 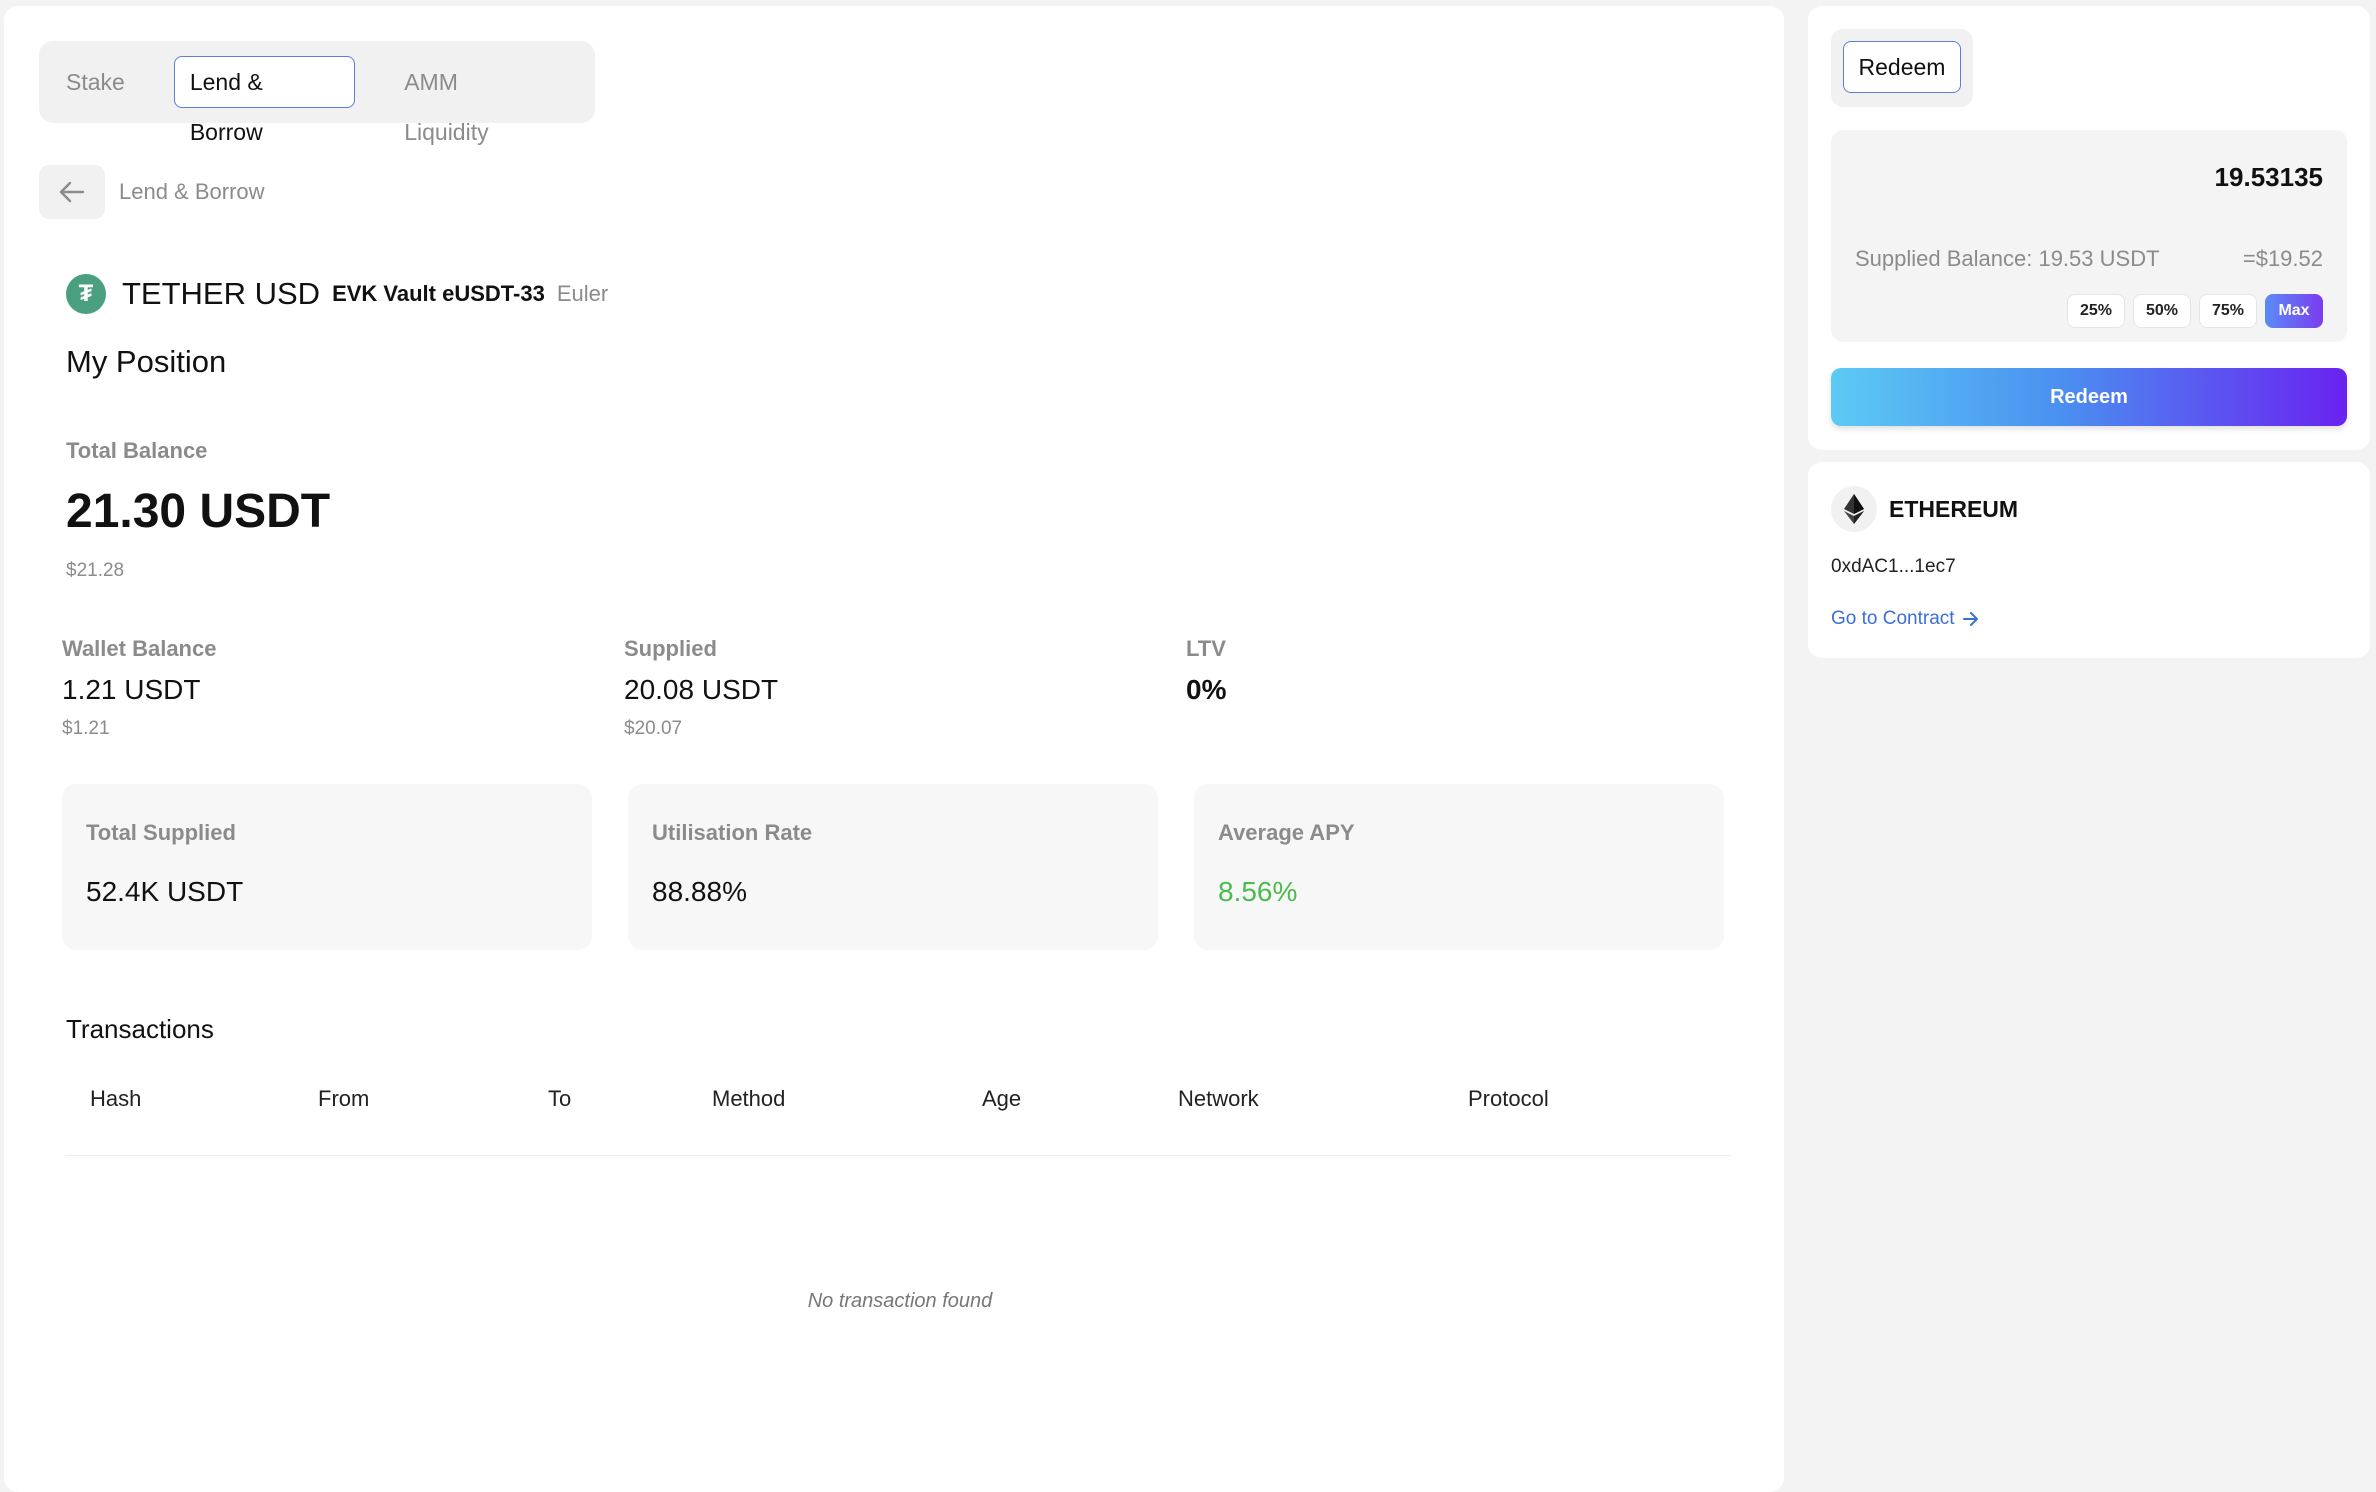 What do you see at coordinates (327, 867) in the screenshot?
I see `card-total-supplied: Total Supplied 52.4K USDT` at bounding box center [327, 867].